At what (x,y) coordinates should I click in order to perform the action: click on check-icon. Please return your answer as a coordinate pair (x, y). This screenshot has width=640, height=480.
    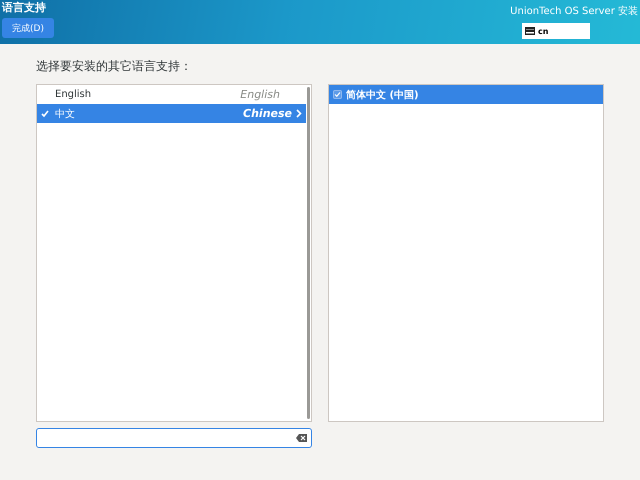
    Looking at the image, I should click on (45, 114).